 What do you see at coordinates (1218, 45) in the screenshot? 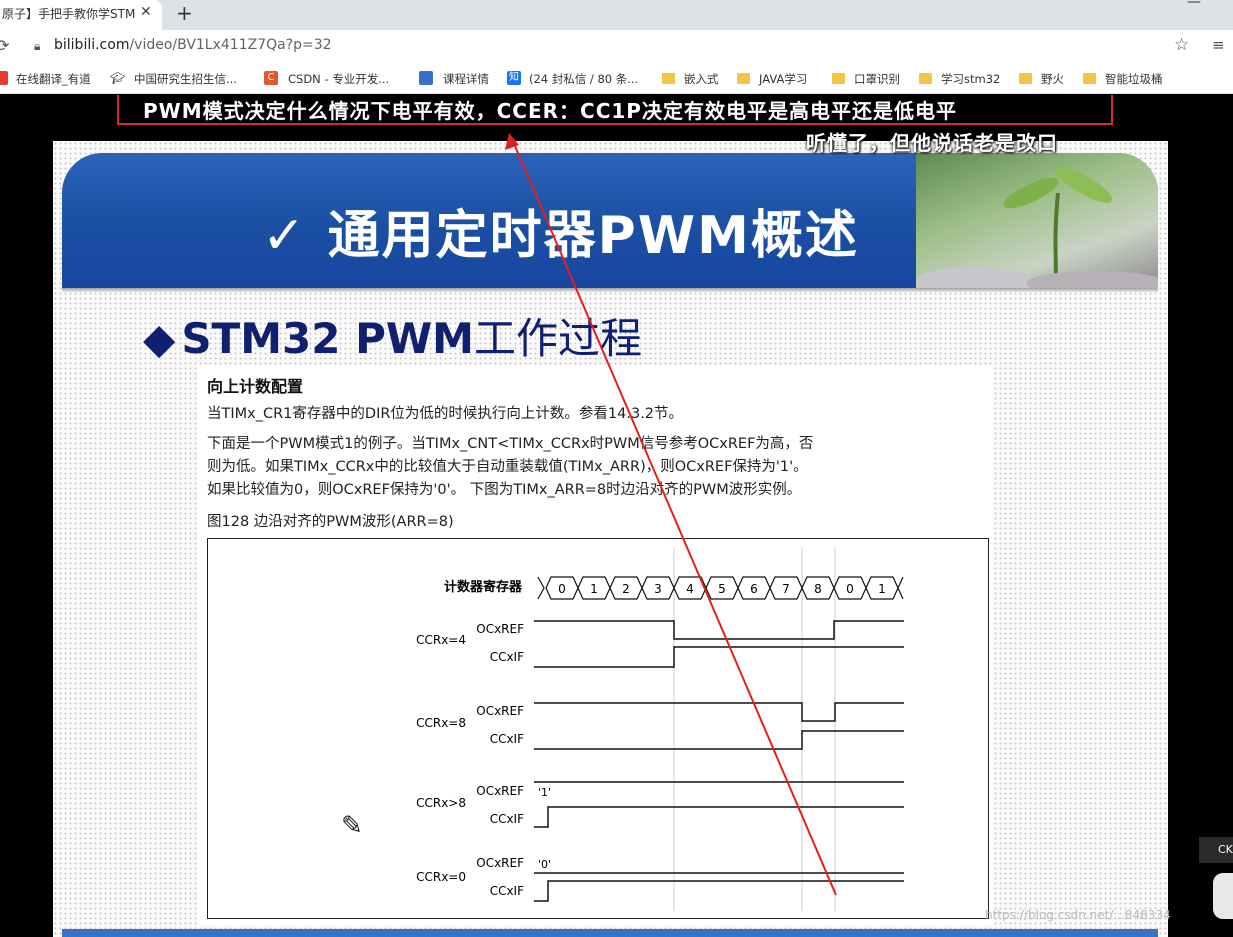
I see `reading-list-icon: ≡` at bounding box center [1218, 45].